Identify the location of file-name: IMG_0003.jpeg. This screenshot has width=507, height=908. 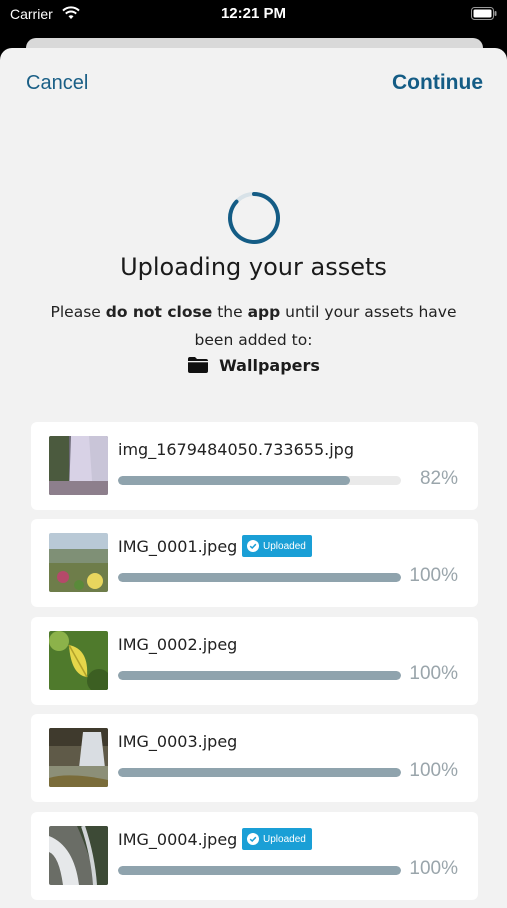
(178, 741).